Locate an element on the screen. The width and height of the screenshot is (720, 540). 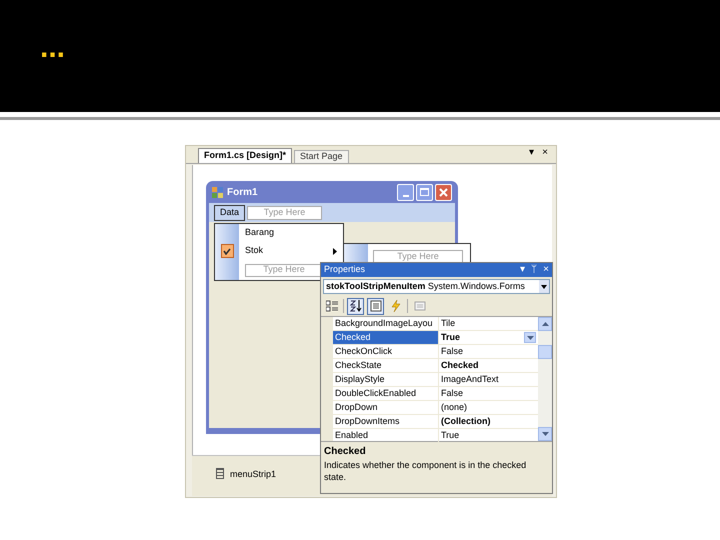
minimize-button is located at coordinates (405, 192).